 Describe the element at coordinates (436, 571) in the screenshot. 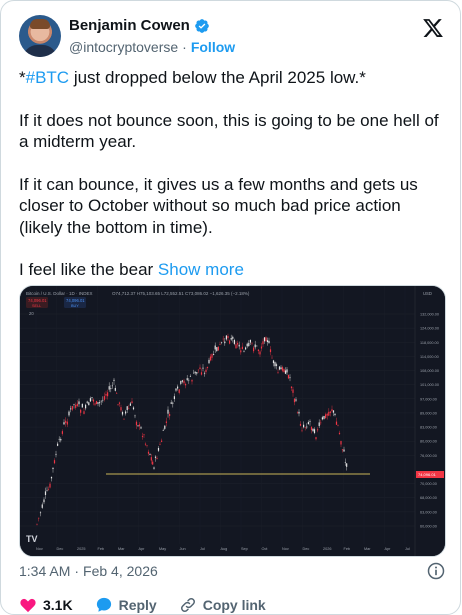

I see `info-icon` at that location.